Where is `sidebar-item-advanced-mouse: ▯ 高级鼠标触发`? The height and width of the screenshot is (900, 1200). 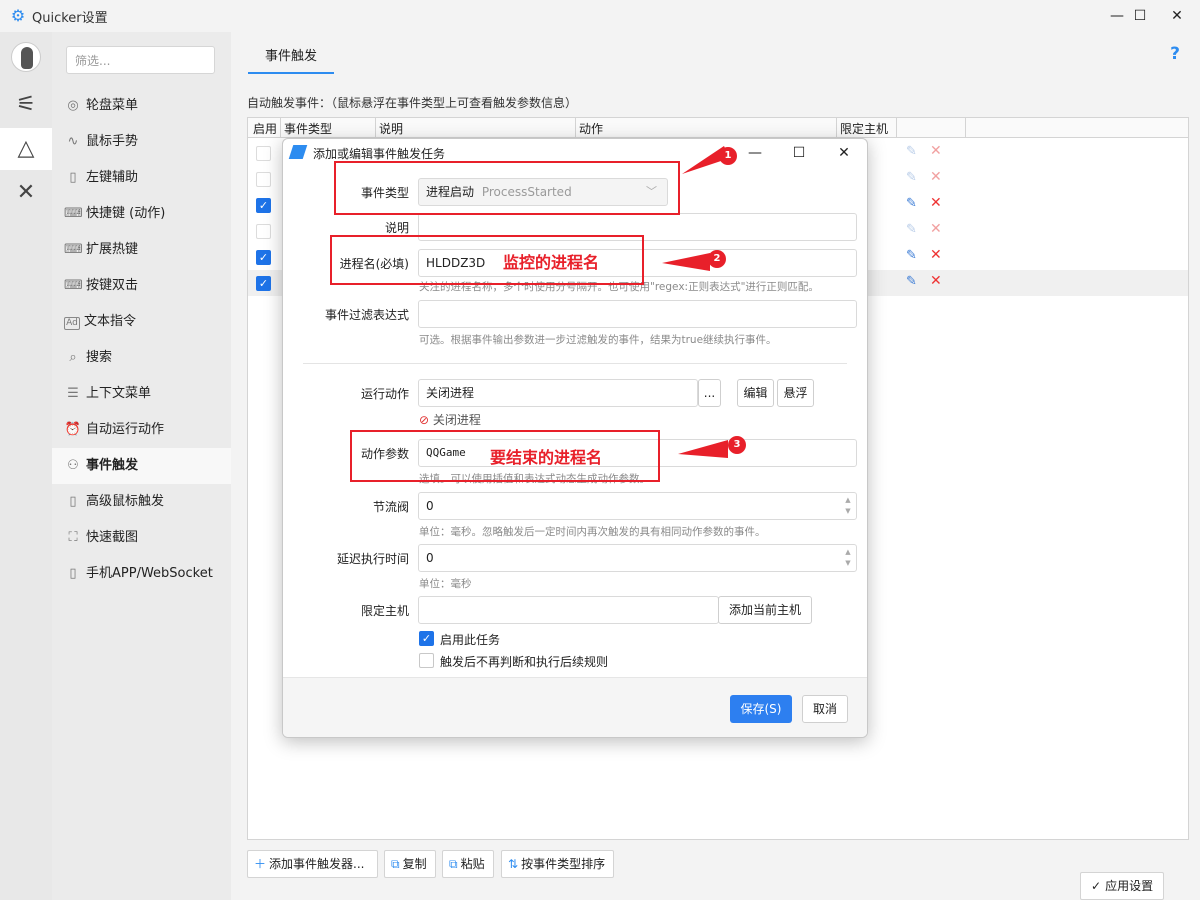
sidebar-item-advanced-mouse: ▯ 高级鼠标触发 is located at coordinates (141, 502).